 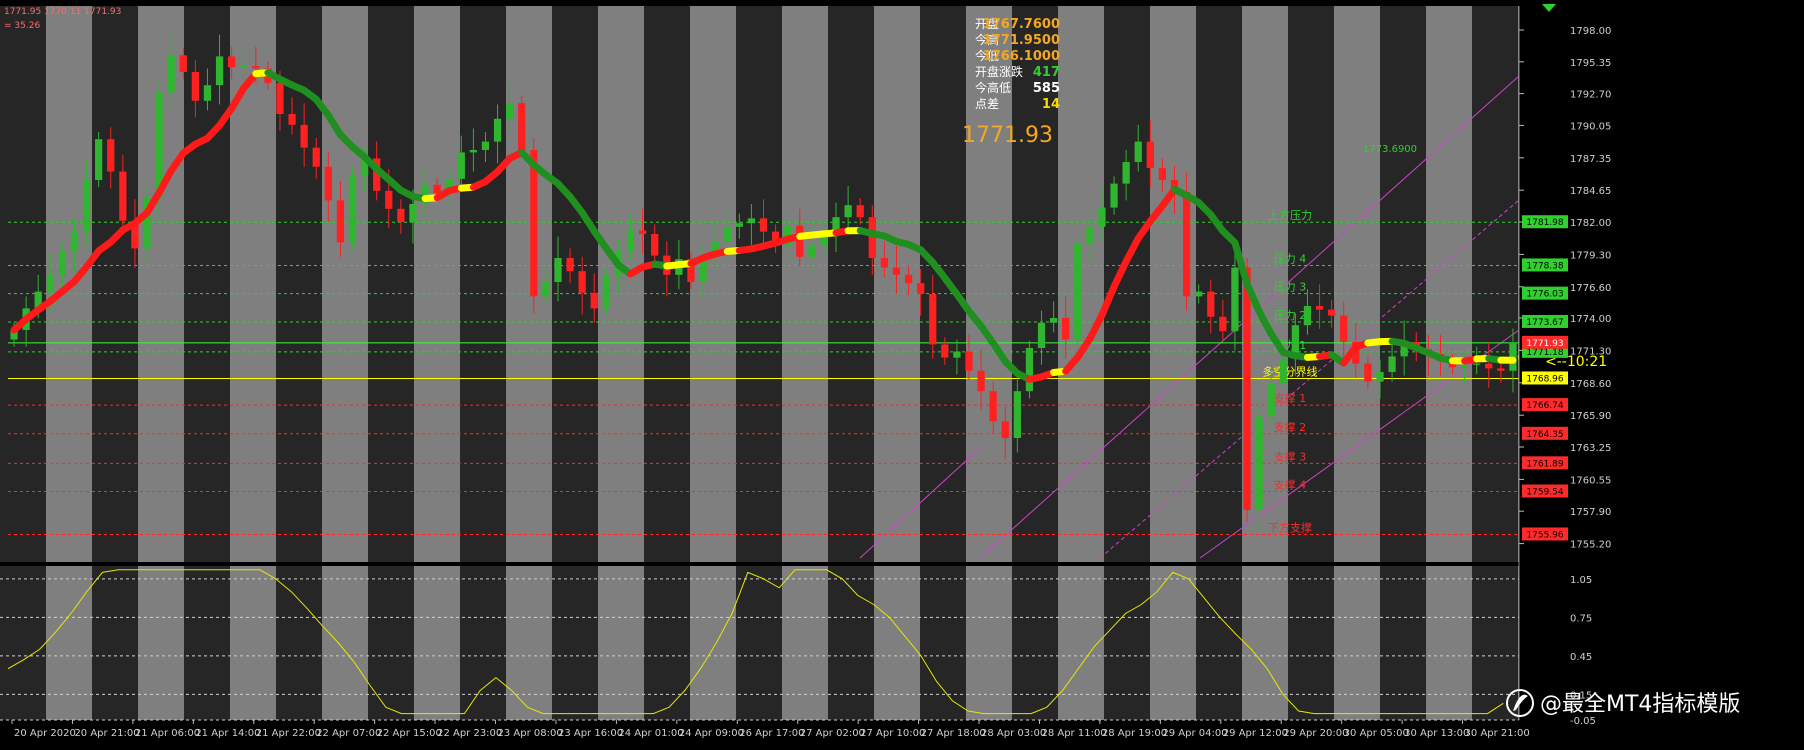 I want to click on level-price-tag-text: 1778.38, so click(x=1544, y=266).